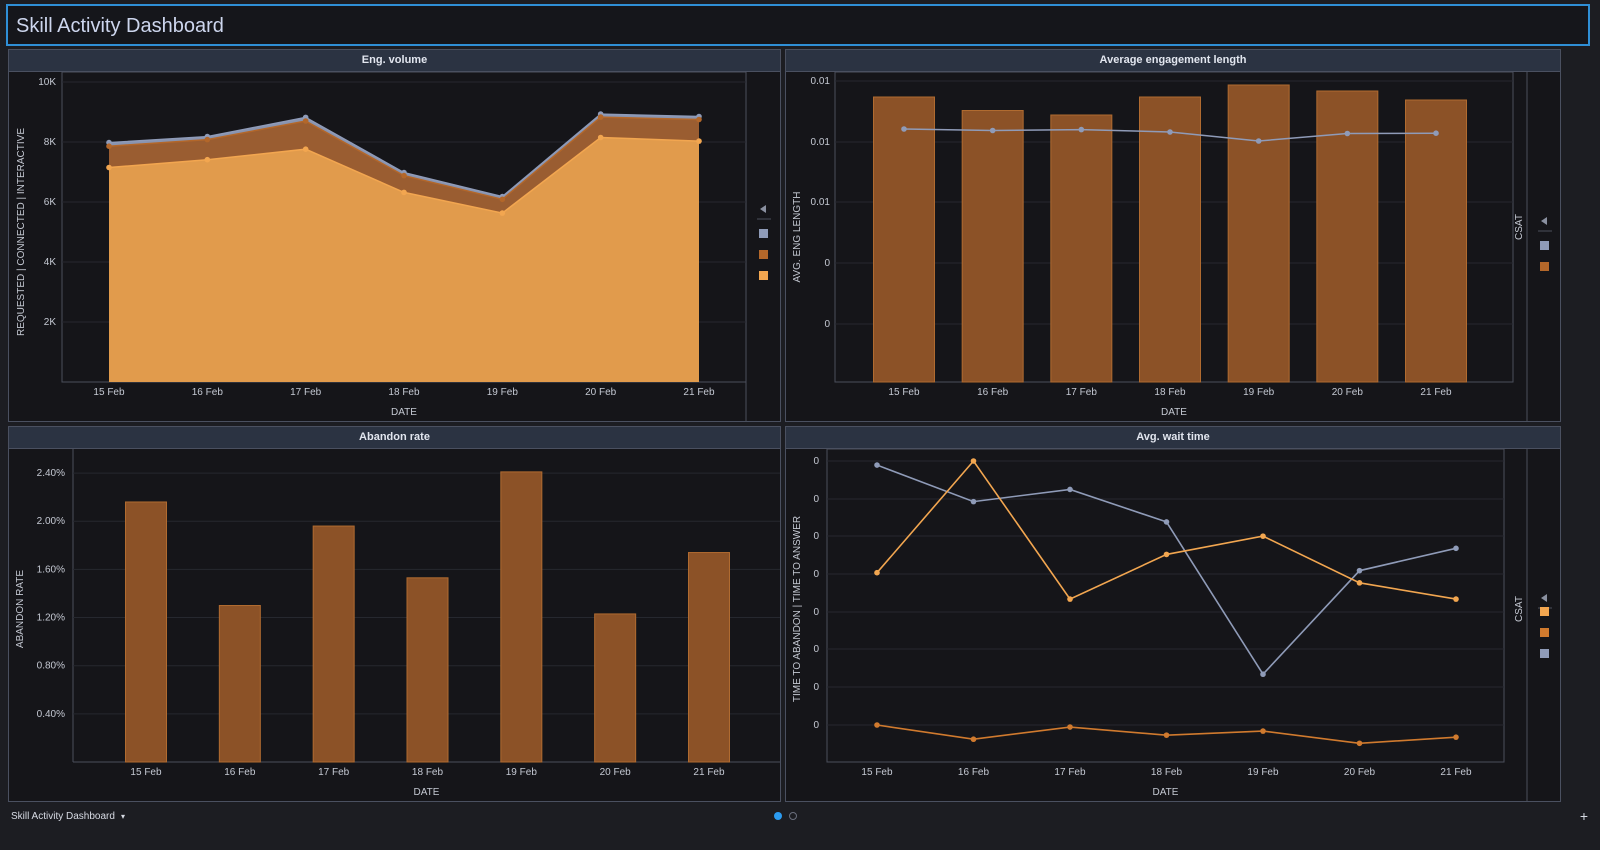 This screenshot has width=1600, height=850. I want to click on dashboard-selector: Skill Activity Dashboard ▾, so click(68, 816).